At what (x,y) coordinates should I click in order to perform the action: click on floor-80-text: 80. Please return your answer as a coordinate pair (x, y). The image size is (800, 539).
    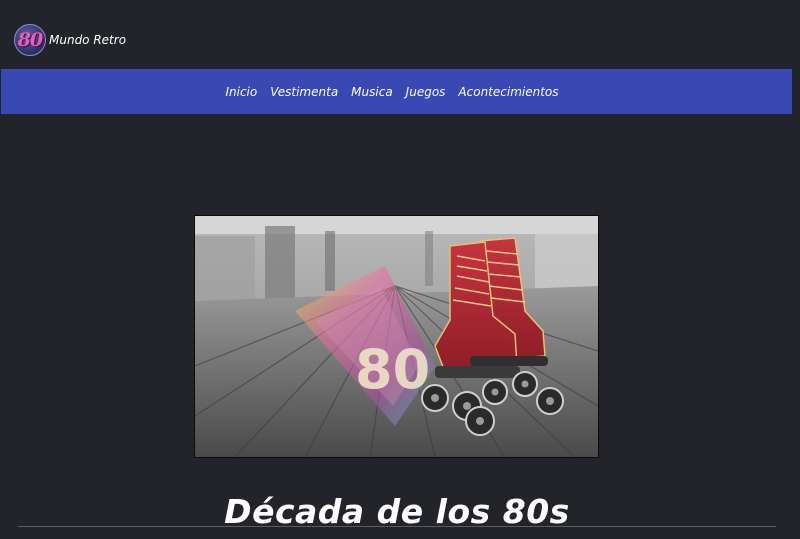
    Looking at the image, I should click on (392, 369).